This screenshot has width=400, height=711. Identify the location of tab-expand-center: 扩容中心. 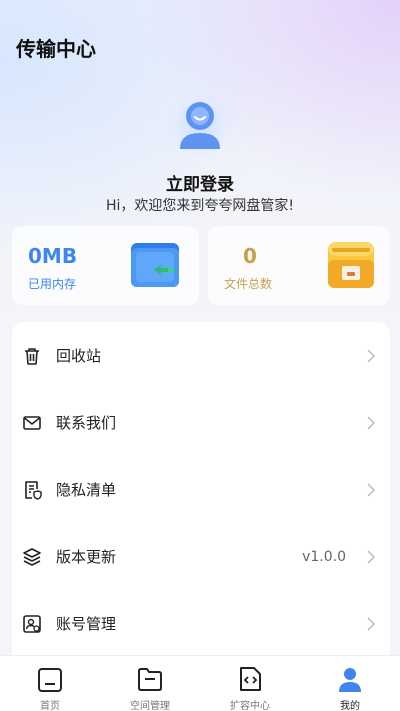
(250, 683).